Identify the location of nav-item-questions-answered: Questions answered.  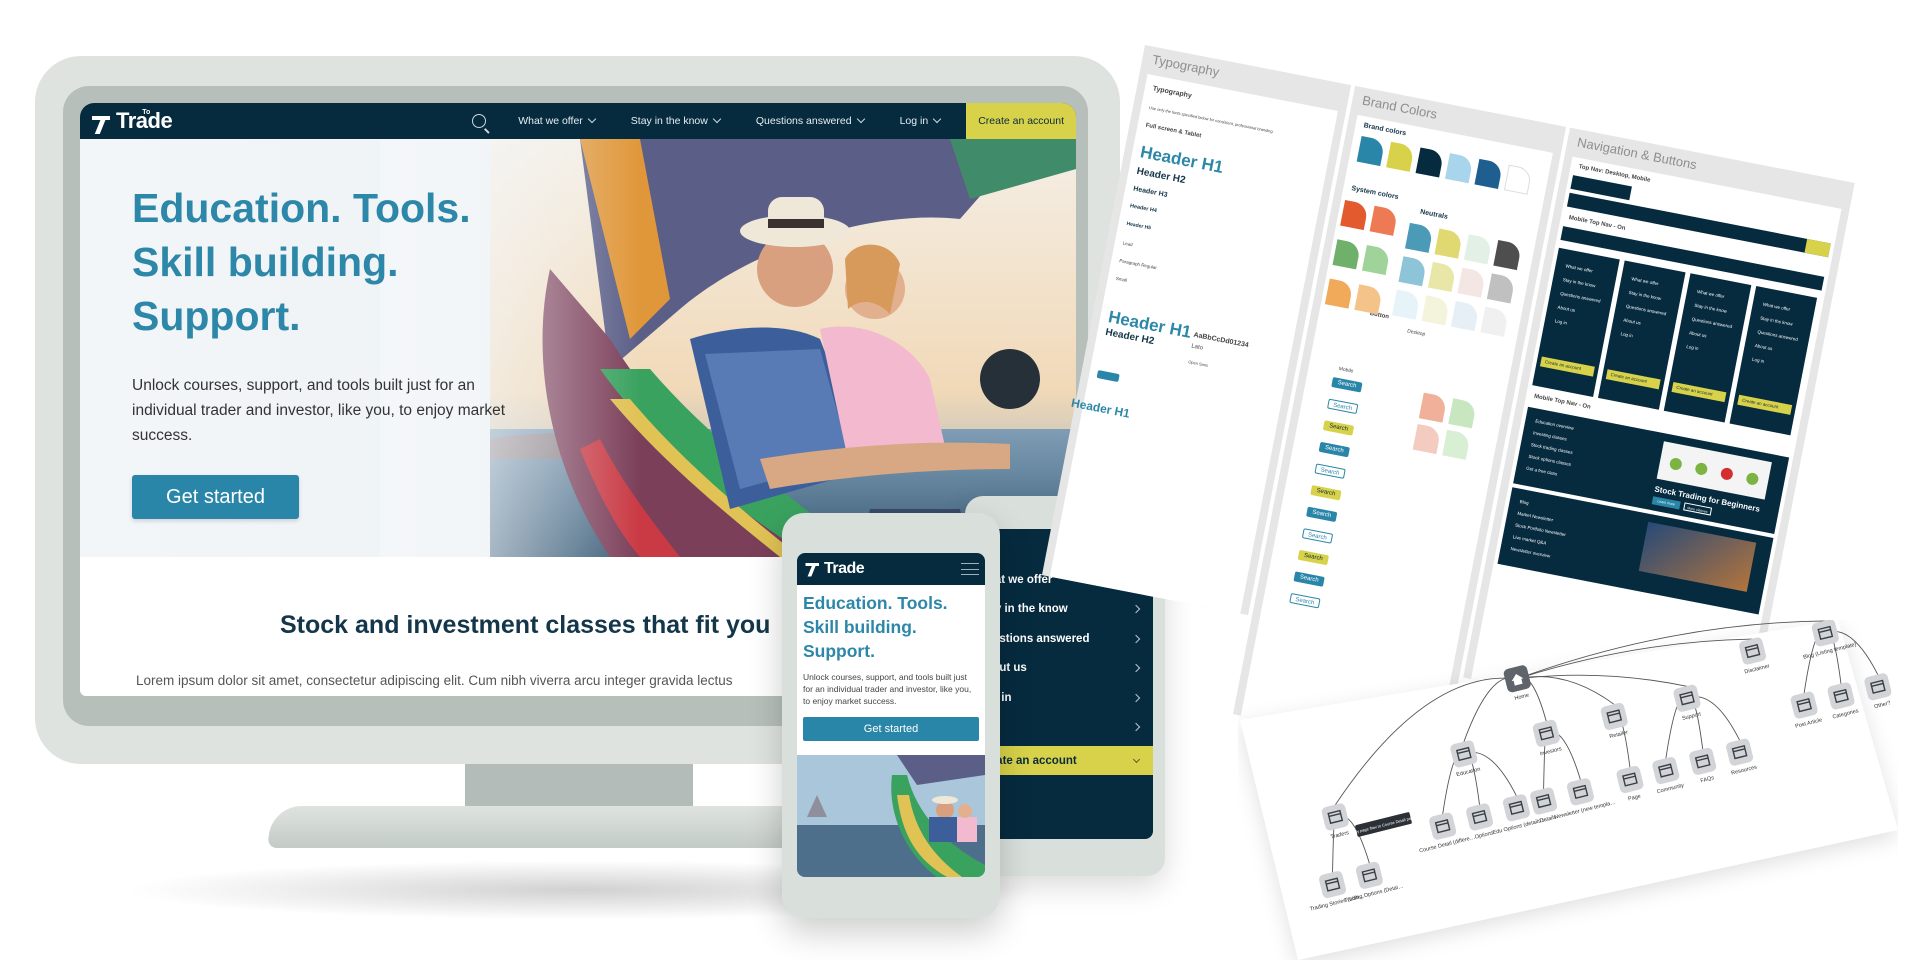
(810, 120).